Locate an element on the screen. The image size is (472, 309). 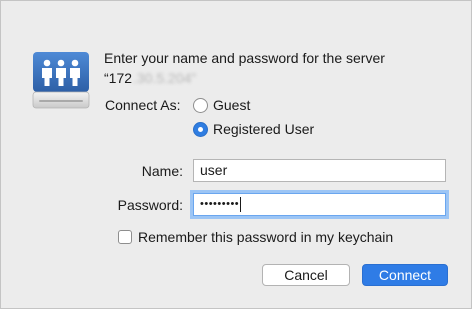
connect-button: Connect is located at coordinates (405, 275).